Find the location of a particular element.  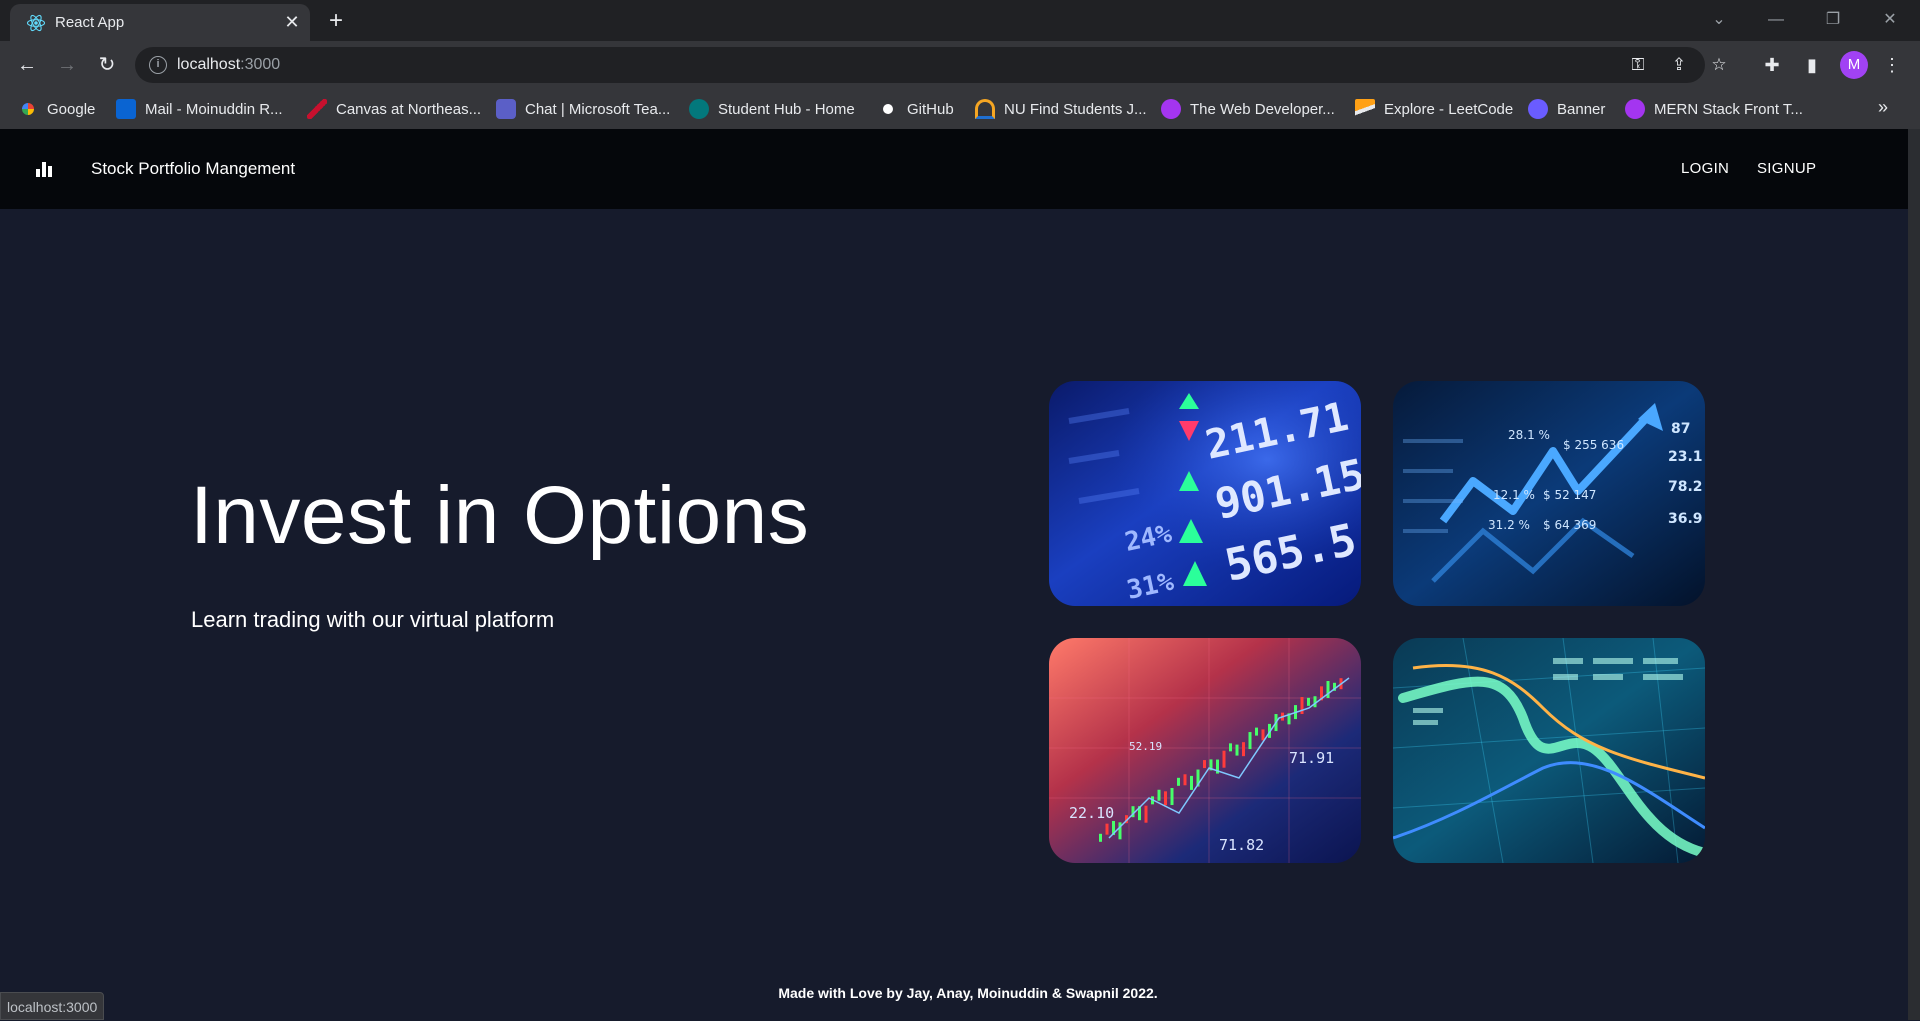

app-title: Stock Portfolio Mangement is located at coordinates (193, 168).